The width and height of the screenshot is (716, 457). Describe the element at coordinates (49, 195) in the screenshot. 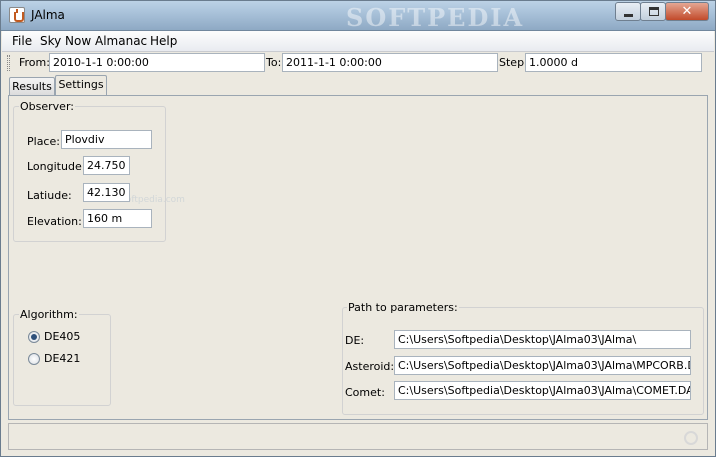

I see `latitude-label: Latiude:` at that location.